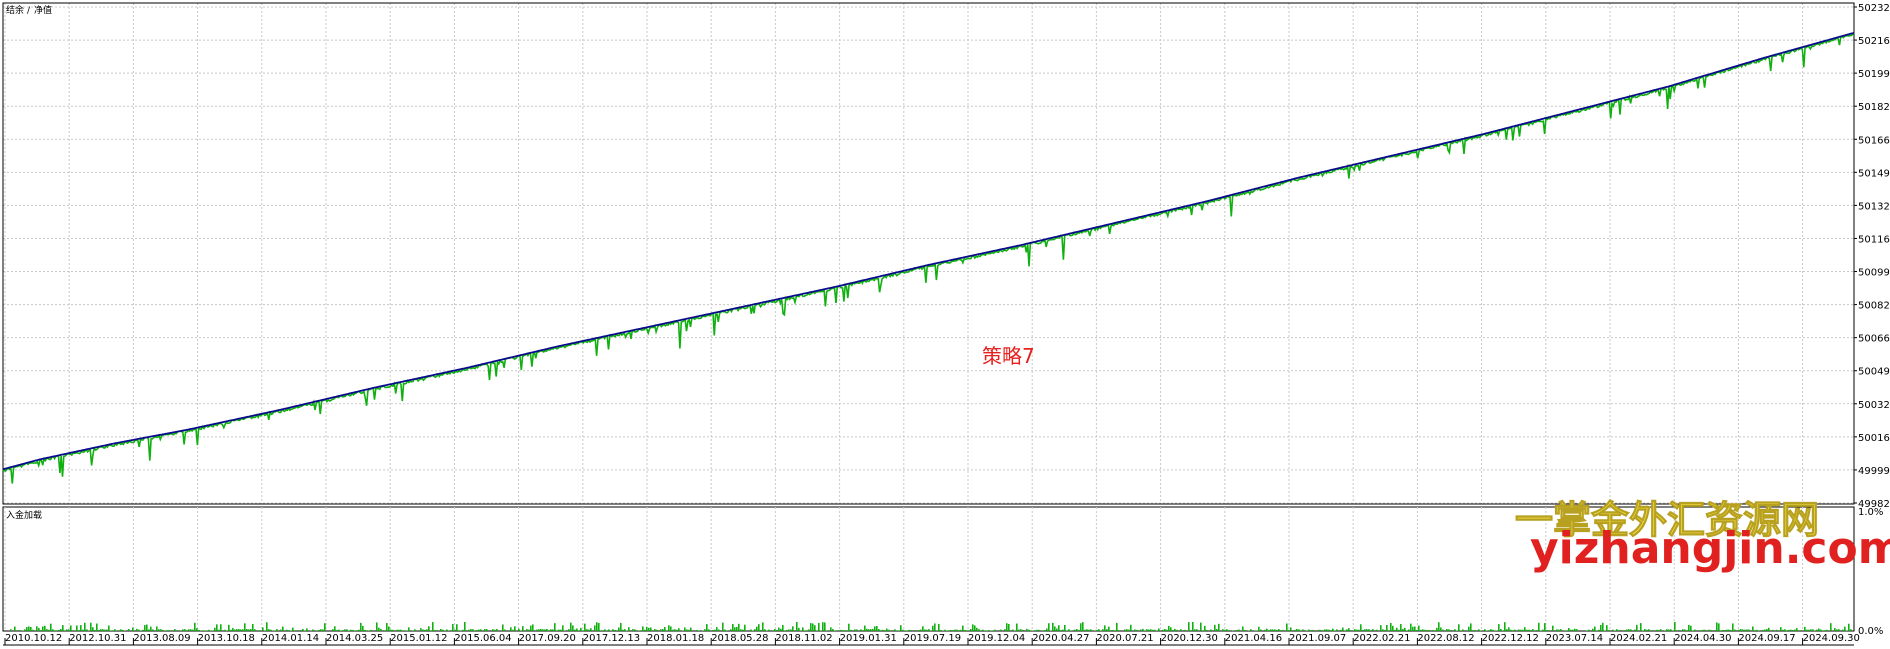 The width and height of the screenshot is (1890, 649). What do you see at coordinates (1189, 638) in the screenshot?
I see `x-tick-label: 2020.12.30` at bounding box center [1189, 638].